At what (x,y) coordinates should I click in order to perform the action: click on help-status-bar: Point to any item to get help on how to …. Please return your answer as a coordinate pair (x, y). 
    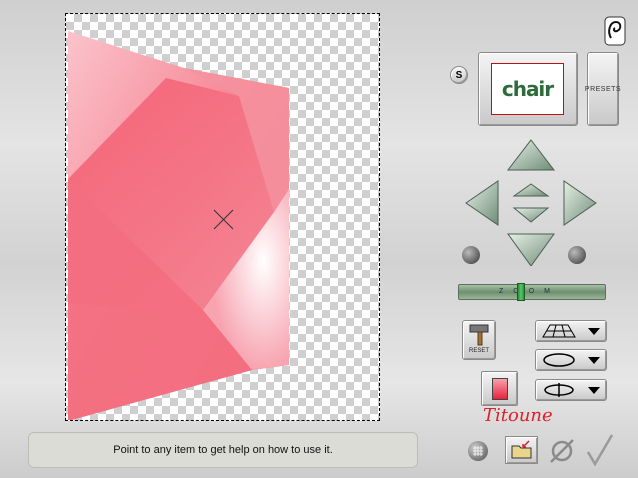
    Looking at the image, I should click on (223, 450).